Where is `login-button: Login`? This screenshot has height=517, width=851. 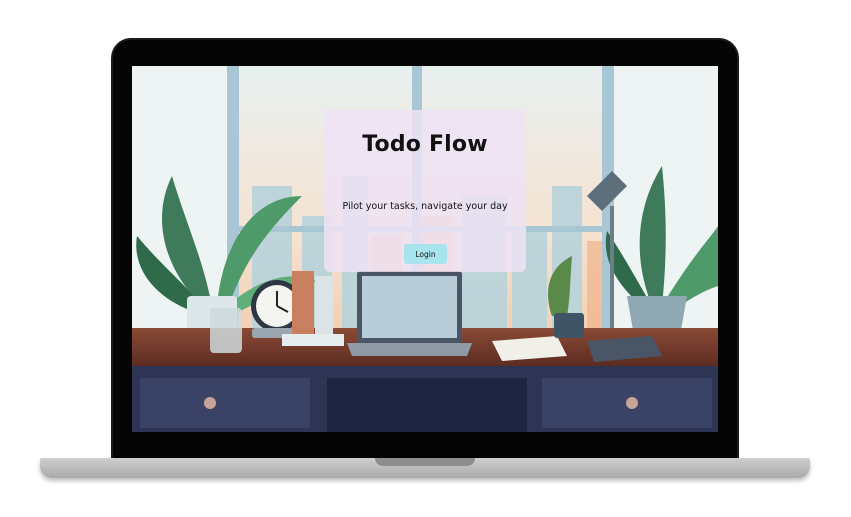
login-button: Login is located at coordinates (425, 254).